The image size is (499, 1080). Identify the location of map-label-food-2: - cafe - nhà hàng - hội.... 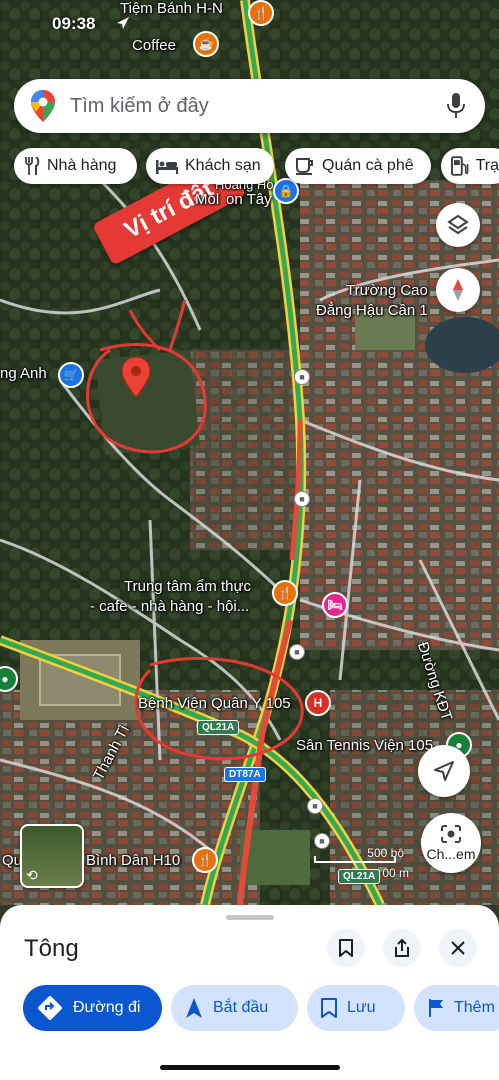
(169, 606).